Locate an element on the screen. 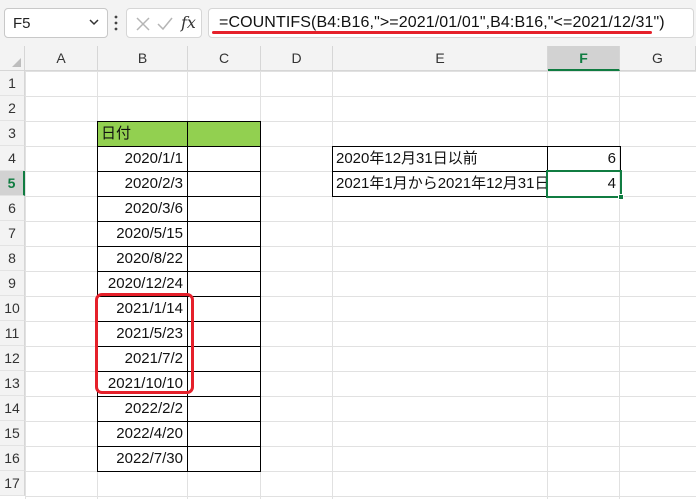 Image resolution: width=696 pixels, height=499 pixels. chevron-down-icon is located at coordinates (94, 22).